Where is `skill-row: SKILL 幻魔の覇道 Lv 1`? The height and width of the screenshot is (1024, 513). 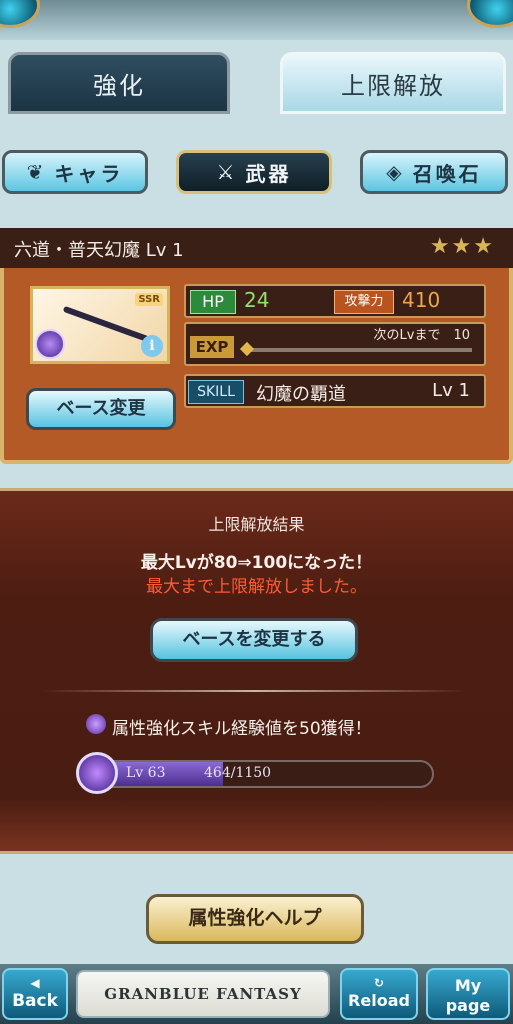
skill-row: SKILL 幻魔の覇道 Lv 1 is located at coordinates (335, 391).